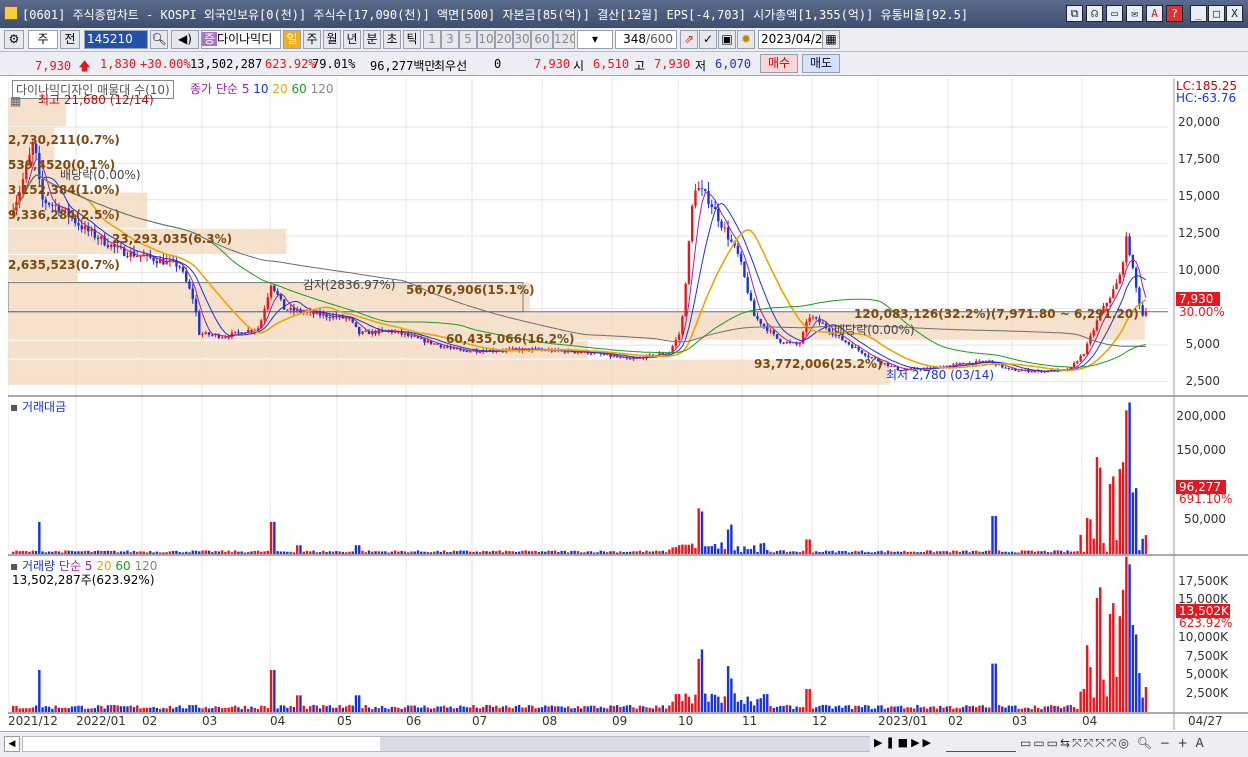  Describe the element at coordinates (504, 39) in the screenshot. I see `minute-20: 20` at that location.